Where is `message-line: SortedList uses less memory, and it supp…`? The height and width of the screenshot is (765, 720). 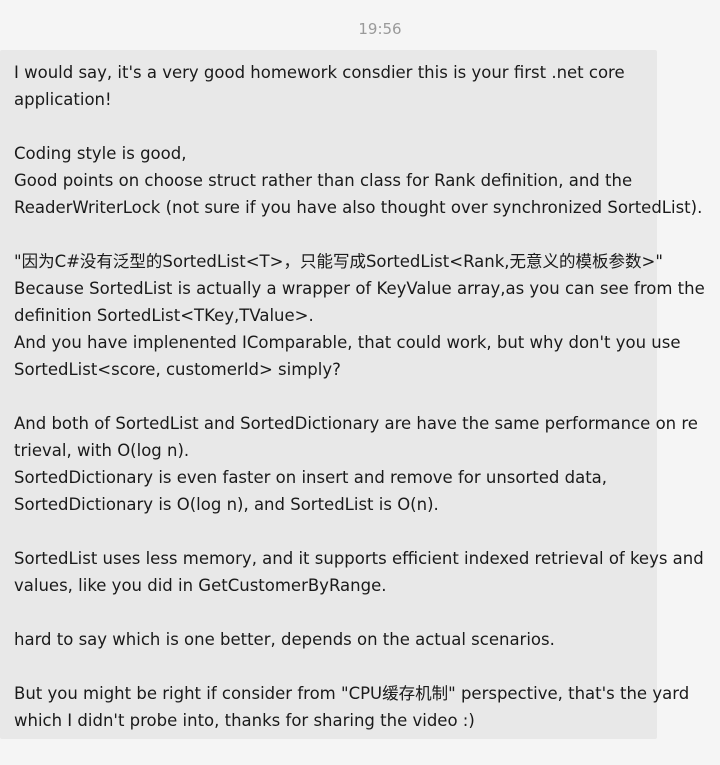 message-line: SortedList uses less memory, and it supp… is located at coordinates (359, 558).